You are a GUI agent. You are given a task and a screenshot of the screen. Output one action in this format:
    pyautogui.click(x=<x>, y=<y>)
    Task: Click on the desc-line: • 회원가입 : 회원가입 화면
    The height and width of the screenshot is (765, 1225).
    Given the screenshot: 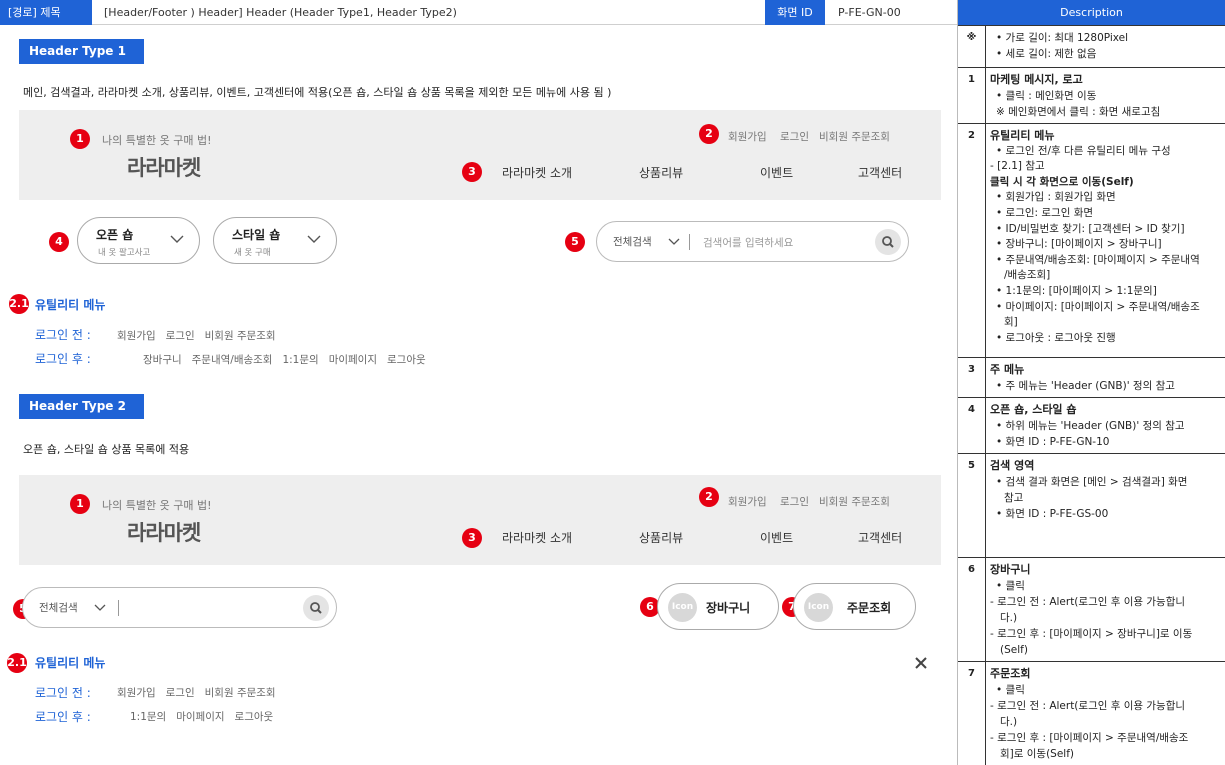 What is the action you would take?
    pyautogui.click(x=1056, y=197)
    